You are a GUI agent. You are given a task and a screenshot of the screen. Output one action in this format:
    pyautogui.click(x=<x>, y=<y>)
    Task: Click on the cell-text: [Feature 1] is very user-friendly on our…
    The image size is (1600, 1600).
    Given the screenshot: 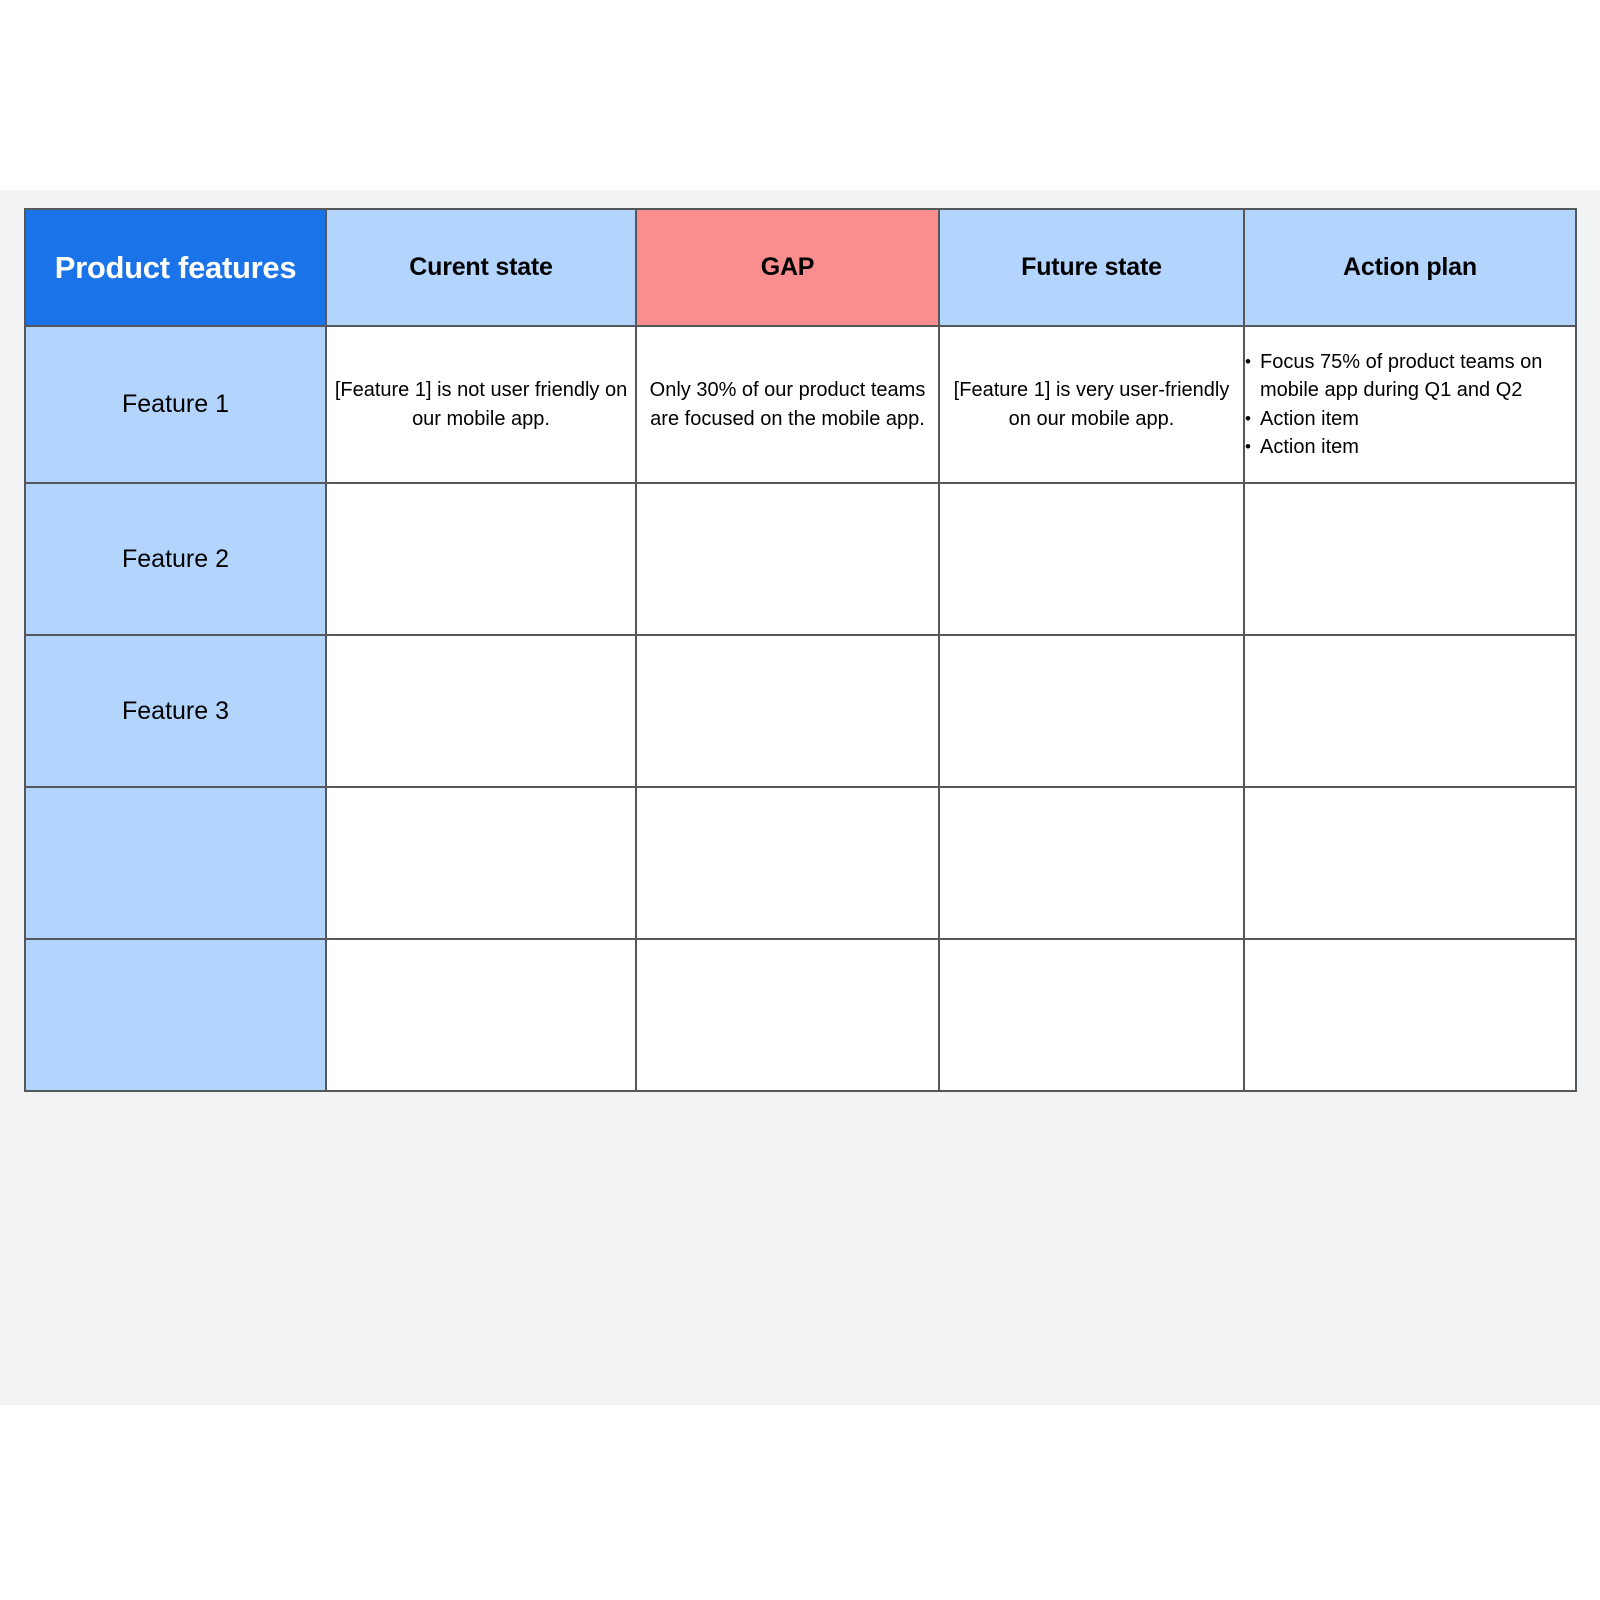 What is the action you would take?
    pyautogui.click(x=1091, y=404)
    